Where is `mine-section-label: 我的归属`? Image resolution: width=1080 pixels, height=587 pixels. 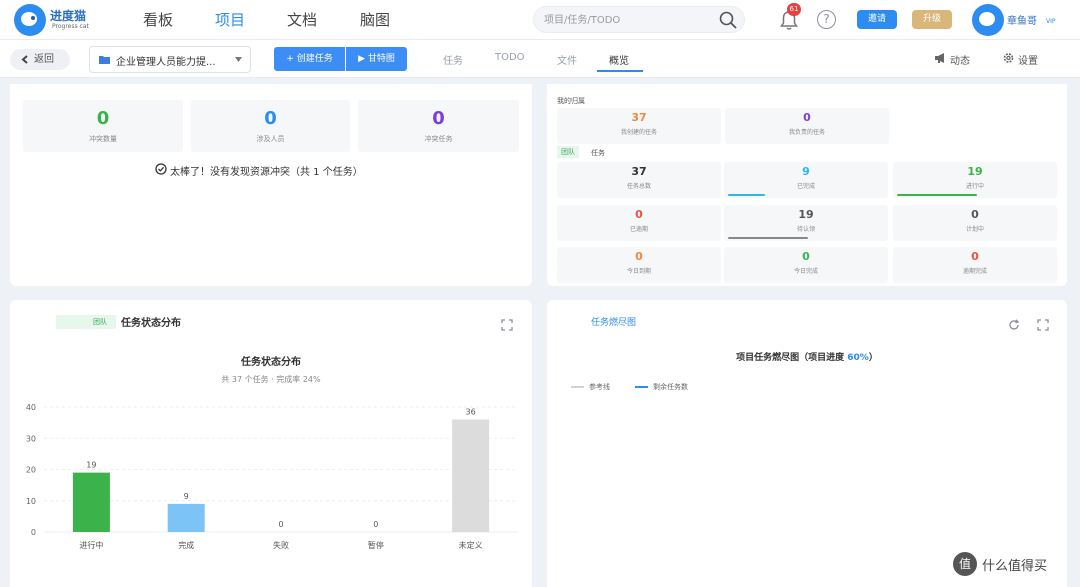
mine-section-label: 我的归属 is located at coordinates (571, 101).